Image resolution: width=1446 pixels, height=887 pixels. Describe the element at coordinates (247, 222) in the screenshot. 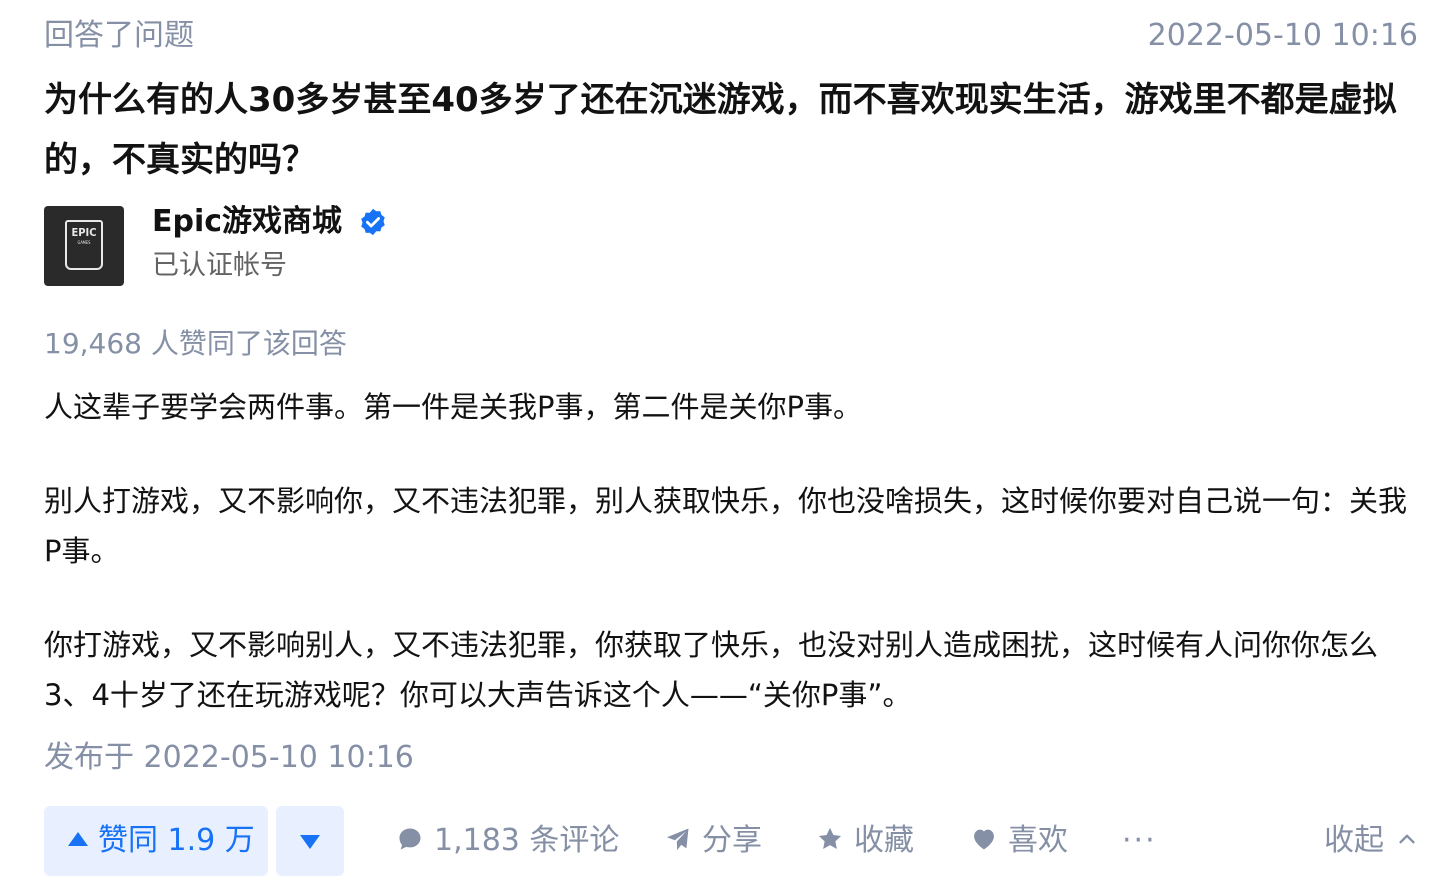

I see `author-name-link: Epic游戏商城` at that location.